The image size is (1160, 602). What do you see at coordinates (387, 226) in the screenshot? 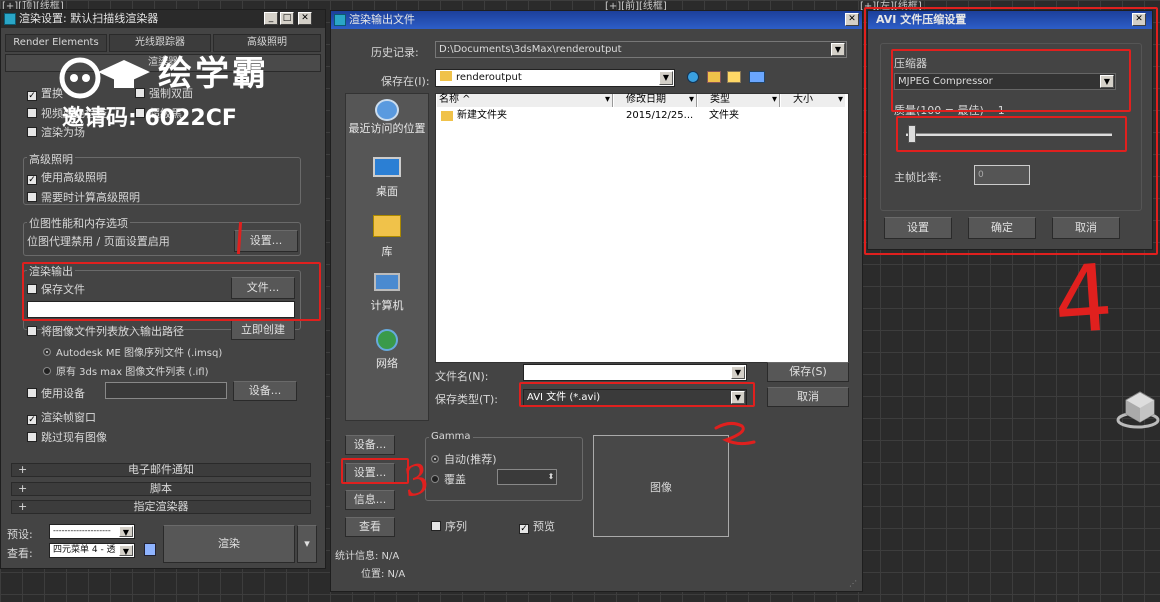
I see `library-icon` at bounding box center [387, 226].